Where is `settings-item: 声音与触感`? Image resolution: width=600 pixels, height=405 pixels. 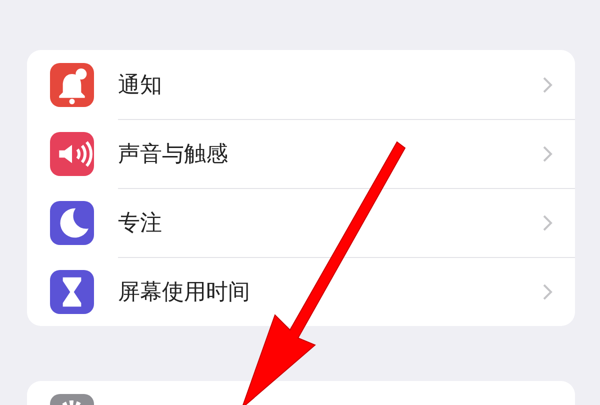
settings-item: 声音与触感 is located at coordinates (329, 153).